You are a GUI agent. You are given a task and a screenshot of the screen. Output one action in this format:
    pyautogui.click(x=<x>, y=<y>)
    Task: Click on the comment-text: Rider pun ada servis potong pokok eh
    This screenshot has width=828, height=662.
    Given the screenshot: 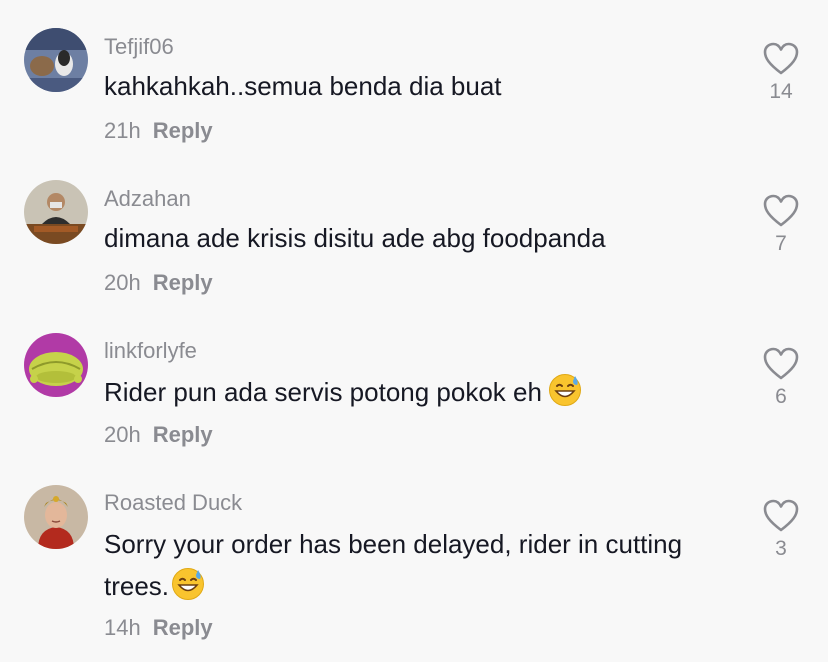 What is the action you would take?
    pyautogui.click(x=409, y=392)
    